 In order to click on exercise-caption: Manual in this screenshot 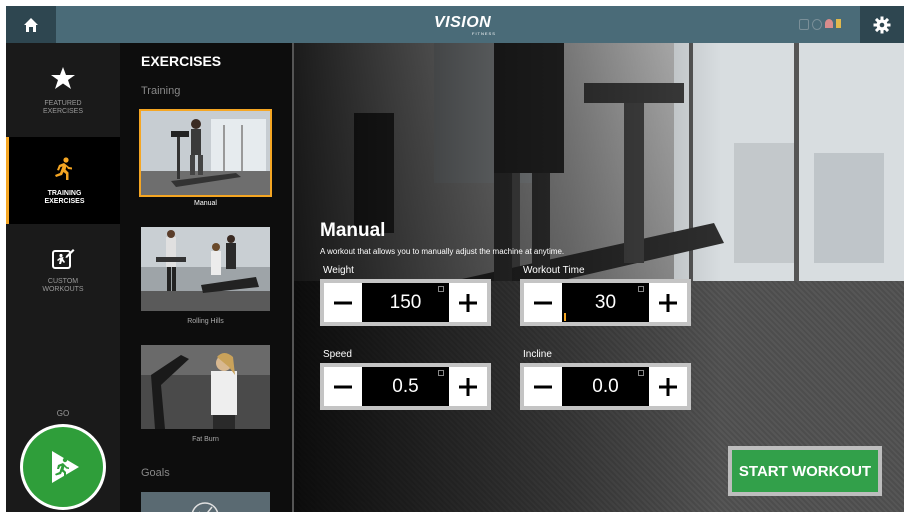, I will do `click(205, 203)`.